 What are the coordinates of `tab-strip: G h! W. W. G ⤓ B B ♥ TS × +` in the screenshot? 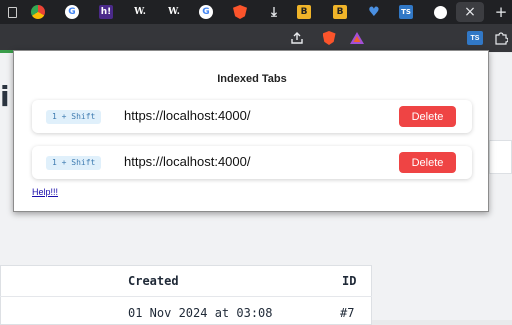 It's located at (256, 12).